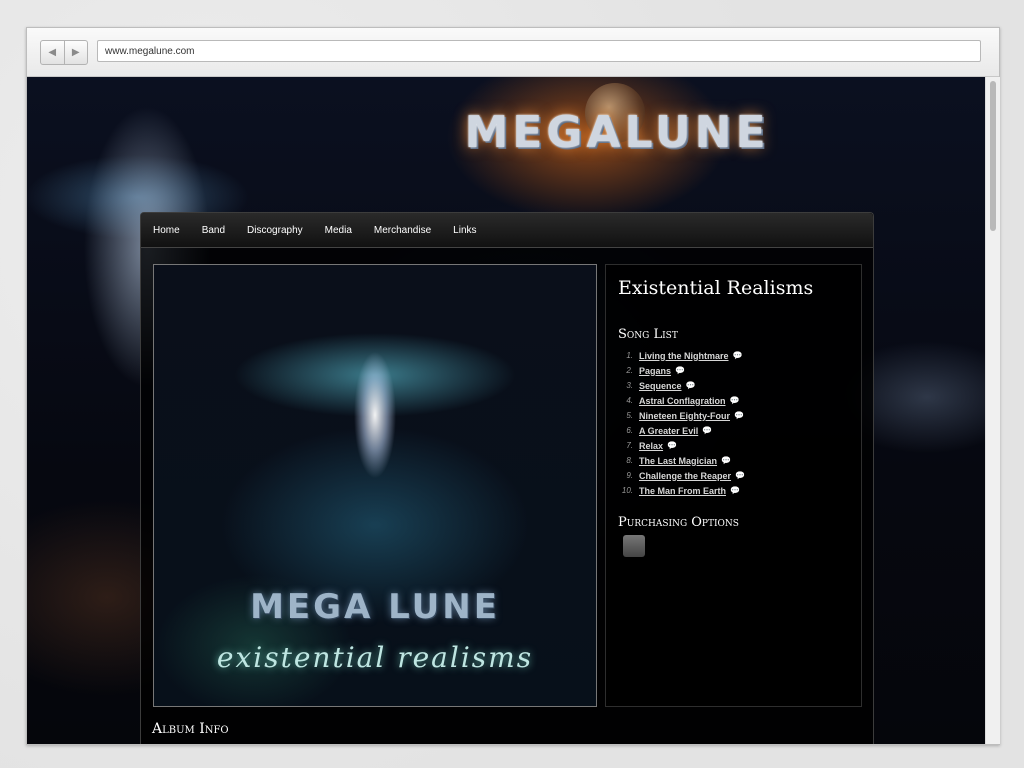  What do you see at coordinates (402, 230) in the screenshot?
I see `nav-merchandise: Merchandise` at bounding box center [402, 230].